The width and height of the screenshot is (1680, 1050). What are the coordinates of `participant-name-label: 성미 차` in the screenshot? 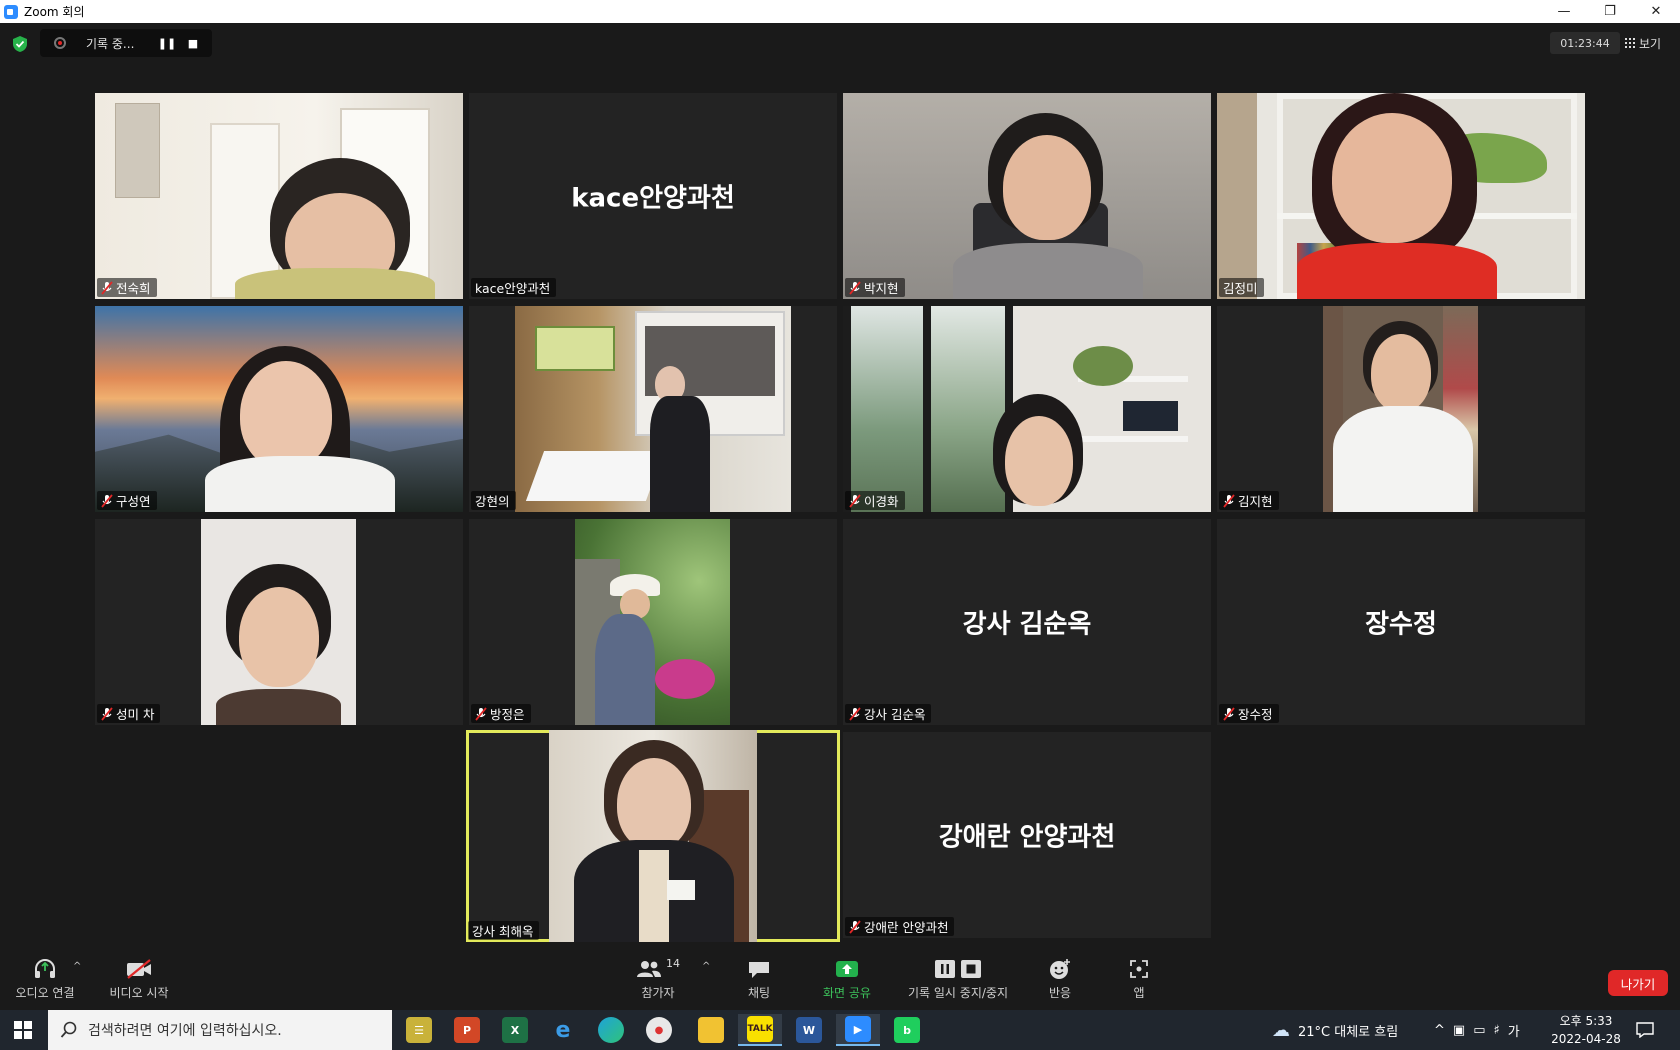 It's located at (129, 713).